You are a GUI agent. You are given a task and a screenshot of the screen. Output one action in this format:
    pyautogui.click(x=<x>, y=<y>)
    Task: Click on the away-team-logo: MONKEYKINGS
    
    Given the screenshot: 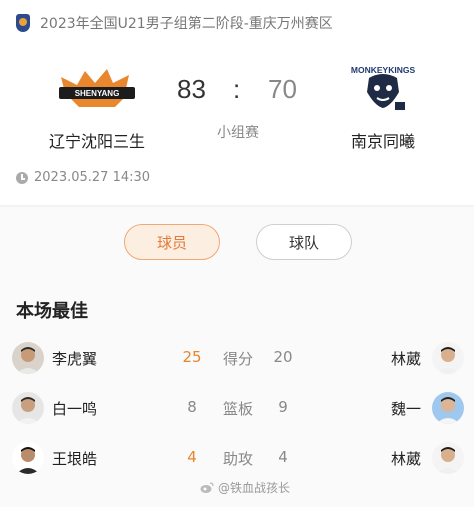 What is the action you would take?
    pyautogui.click(x=383, y=87)
    